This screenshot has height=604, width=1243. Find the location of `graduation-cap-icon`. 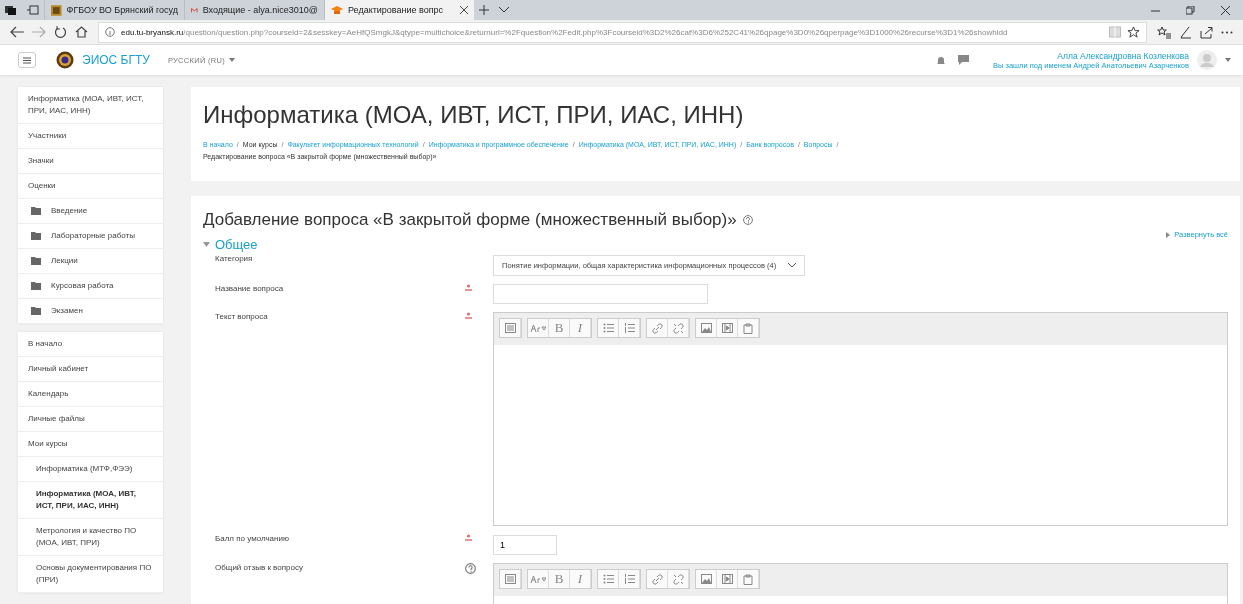

graduation-cap-icon is located at coordinates (337, 10).